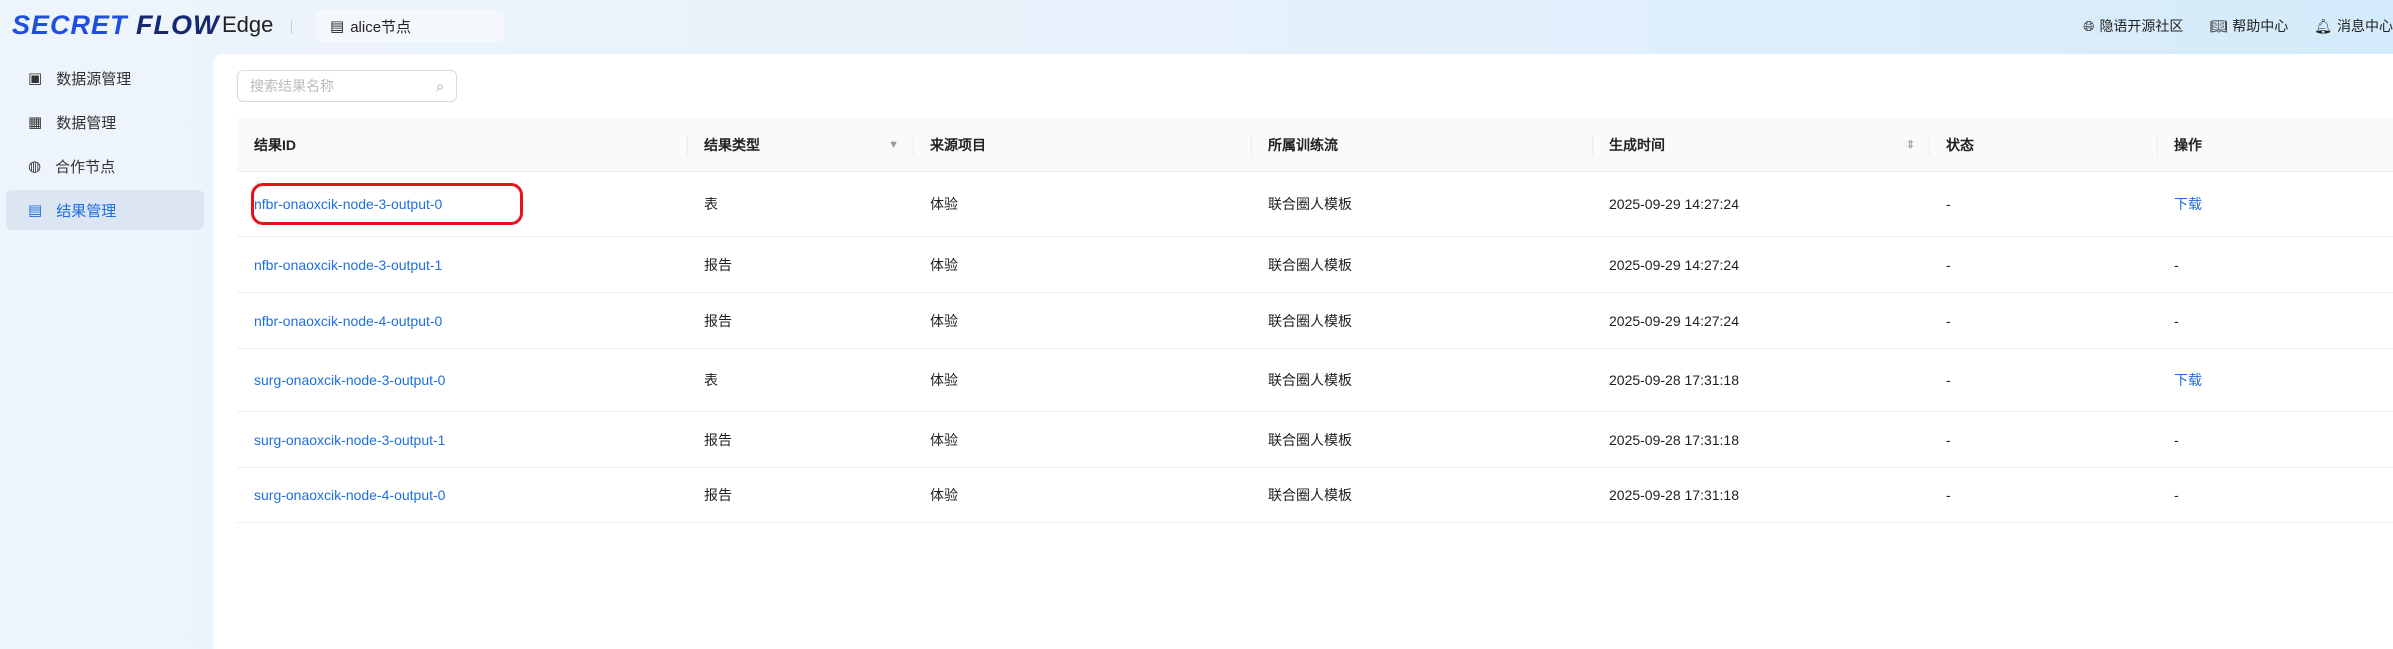 The height and width of the screenshot is (649, 2393). I want to click on table-header: 结果ID 结果类型 ▼ 来源项目 所属训练流 生成时间 ⇕ 状态 操作, so click(1315, 145).